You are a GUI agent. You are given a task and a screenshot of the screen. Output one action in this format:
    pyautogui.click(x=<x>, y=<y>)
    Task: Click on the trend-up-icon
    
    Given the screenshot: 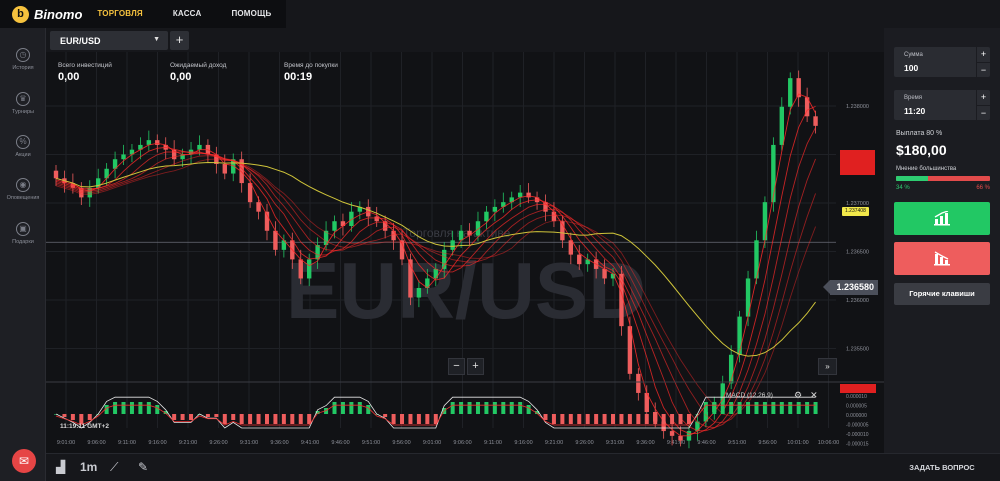 What is the action you would take?
    pyautogui.click(x=942, y=218)
    